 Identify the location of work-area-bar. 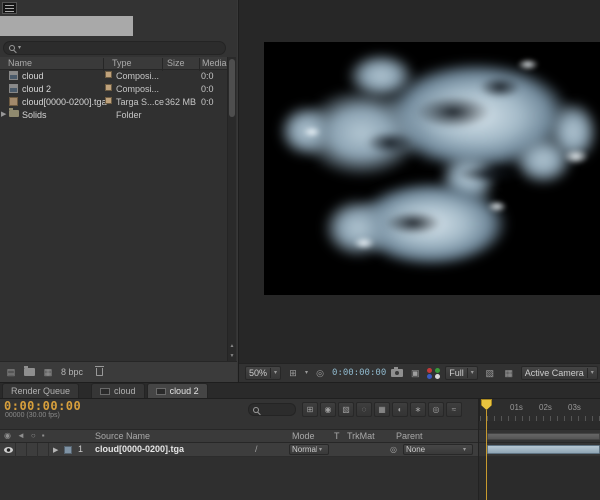
(543, 436).